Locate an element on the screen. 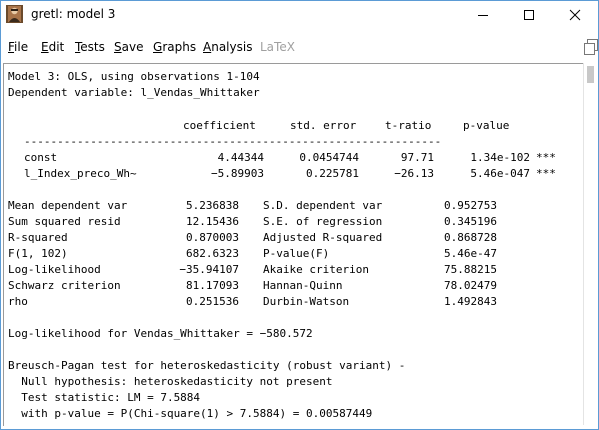 The height and width of the screenshot is (430, 599). stat-label: Akaike criterion is located at coordinates (316, 269).